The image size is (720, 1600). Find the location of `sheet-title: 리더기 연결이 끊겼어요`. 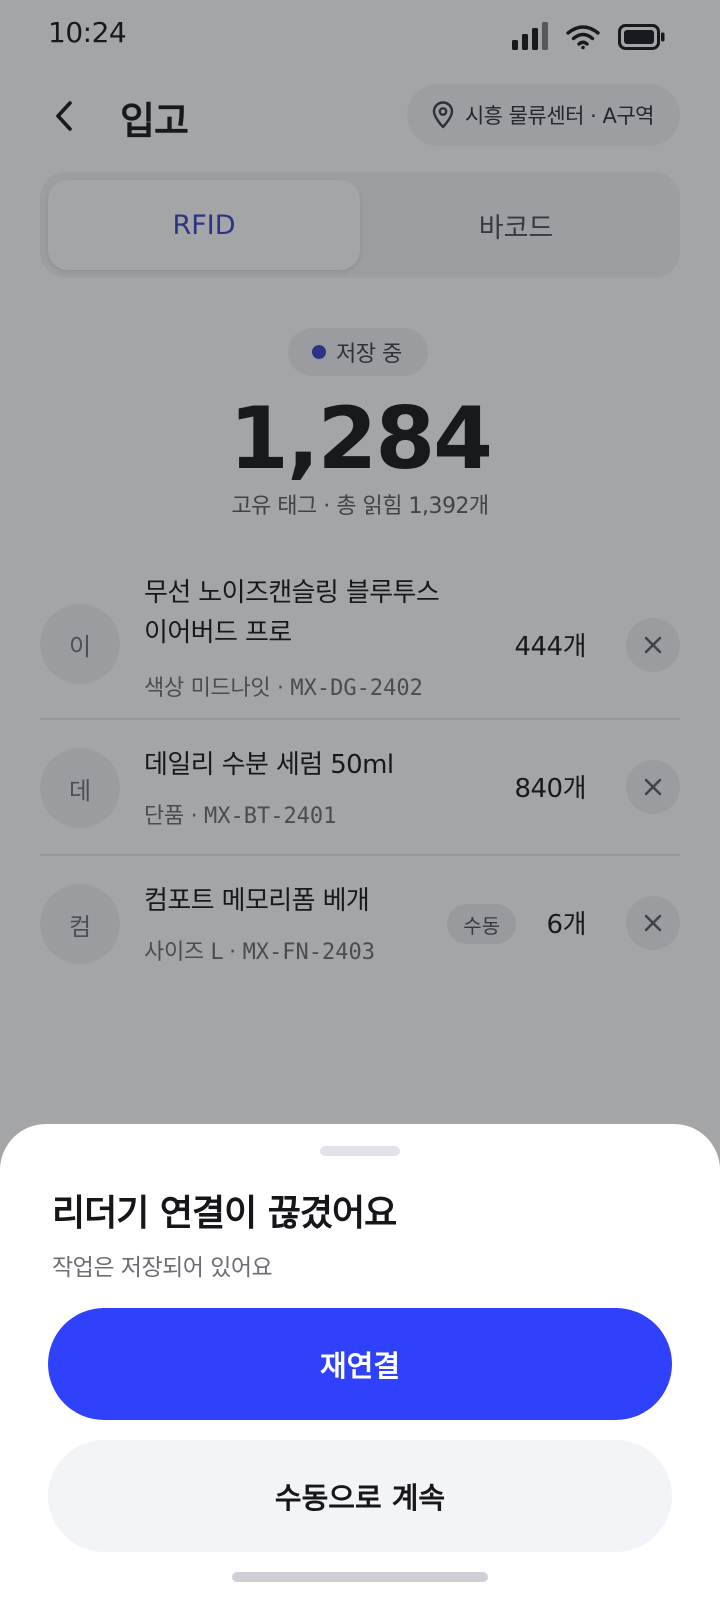

sheet-title: 리더기 연결이 끊겼어요 is located at coordinates (224, 1213).